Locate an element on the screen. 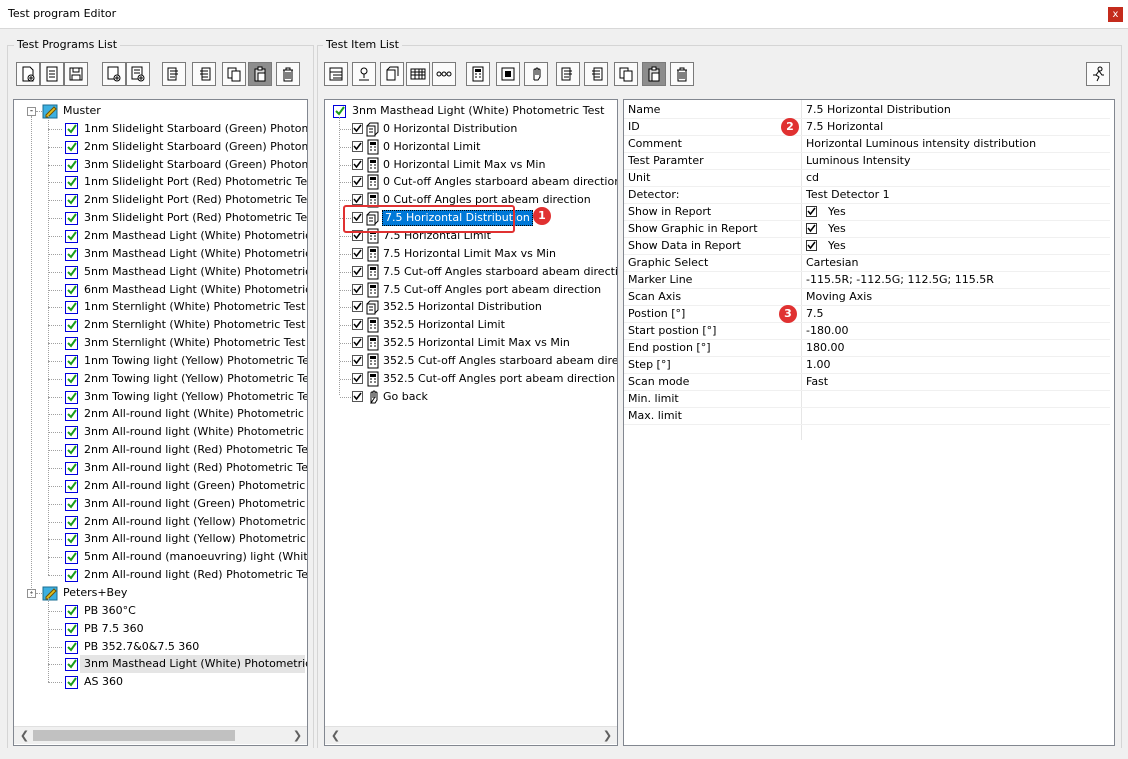 This screenshot has height=759, width=1128. go-back-button is located at coordinates (536, 74).